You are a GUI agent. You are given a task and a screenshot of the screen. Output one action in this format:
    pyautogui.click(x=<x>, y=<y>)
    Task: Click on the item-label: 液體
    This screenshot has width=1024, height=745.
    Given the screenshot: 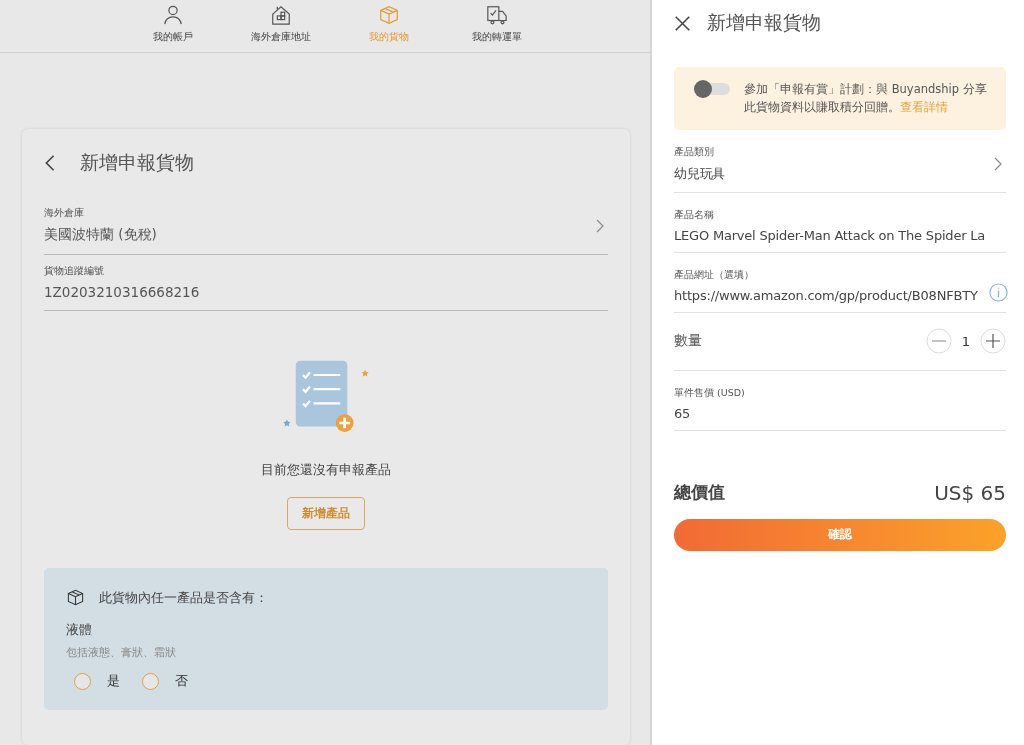 What is the action you would take?
    pyautogui.click(x=79, y=630)
    